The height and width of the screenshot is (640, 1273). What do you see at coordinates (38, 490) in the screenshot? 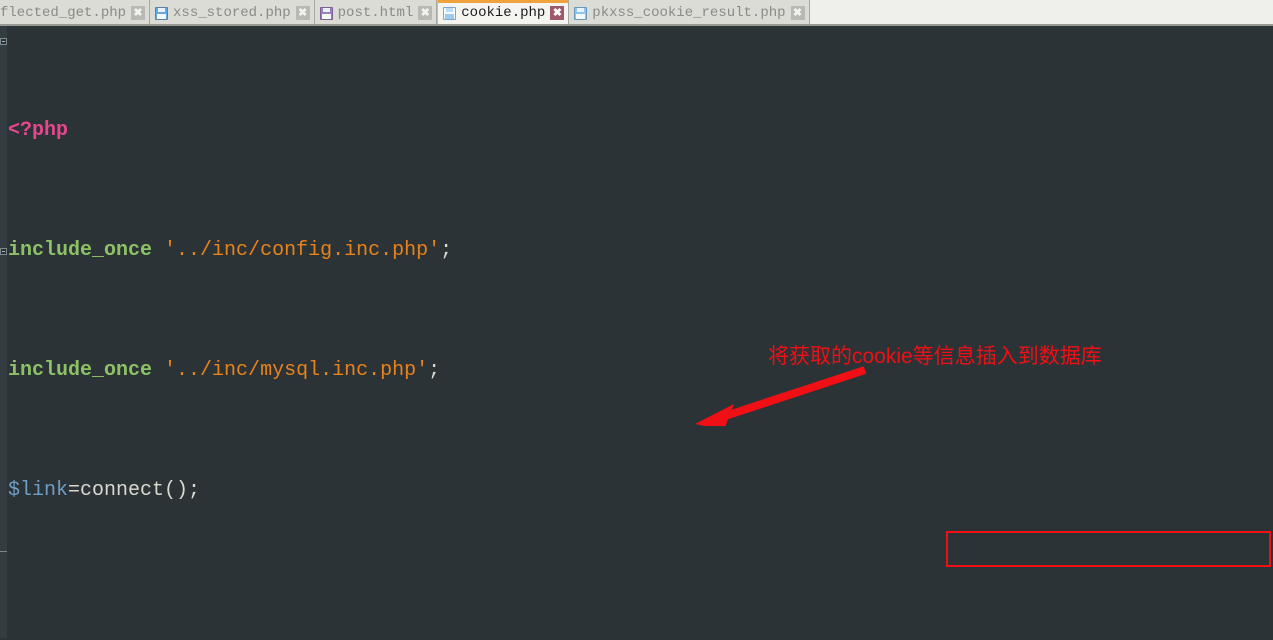
I see `variable-link: $link` at bounding box center [38, 490].